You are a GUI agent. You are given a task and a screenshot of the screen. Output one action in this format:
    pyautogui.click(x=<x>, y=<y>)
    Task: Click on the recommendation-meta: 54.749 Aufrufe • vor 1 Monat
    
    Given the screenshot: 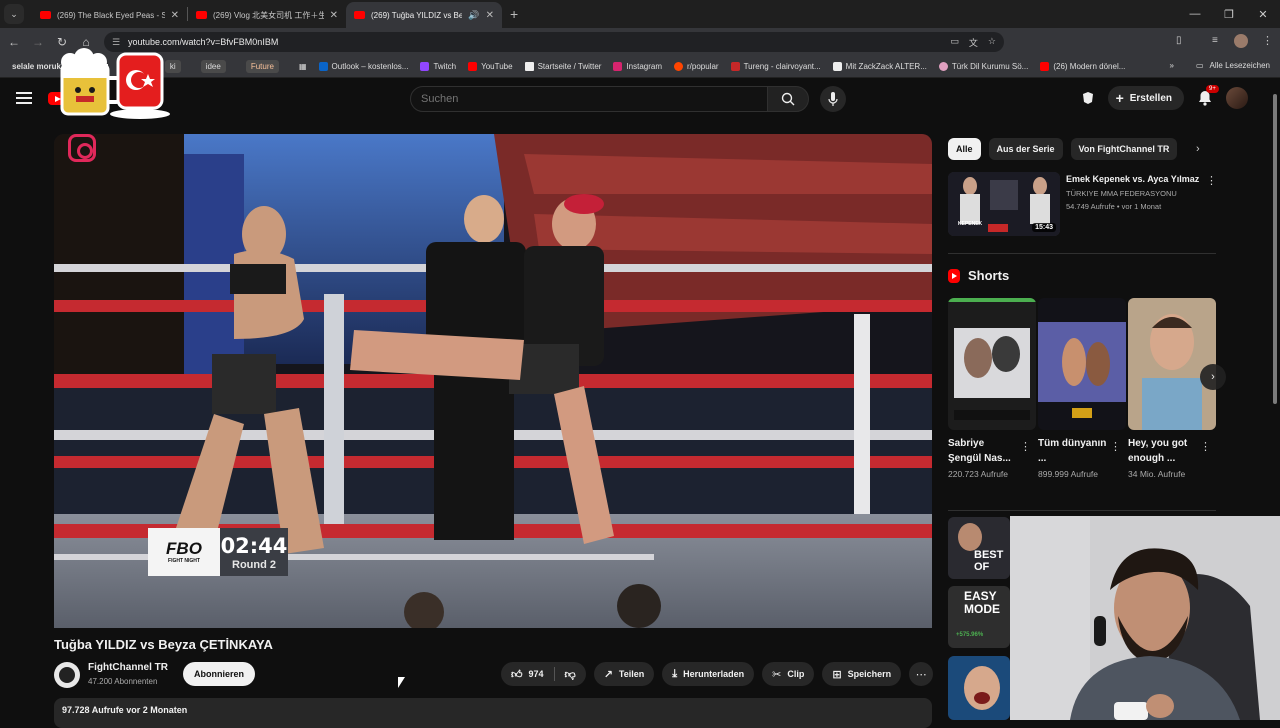 What is the action you would take?
    pyautogui.click(x=1114, y=206)
    